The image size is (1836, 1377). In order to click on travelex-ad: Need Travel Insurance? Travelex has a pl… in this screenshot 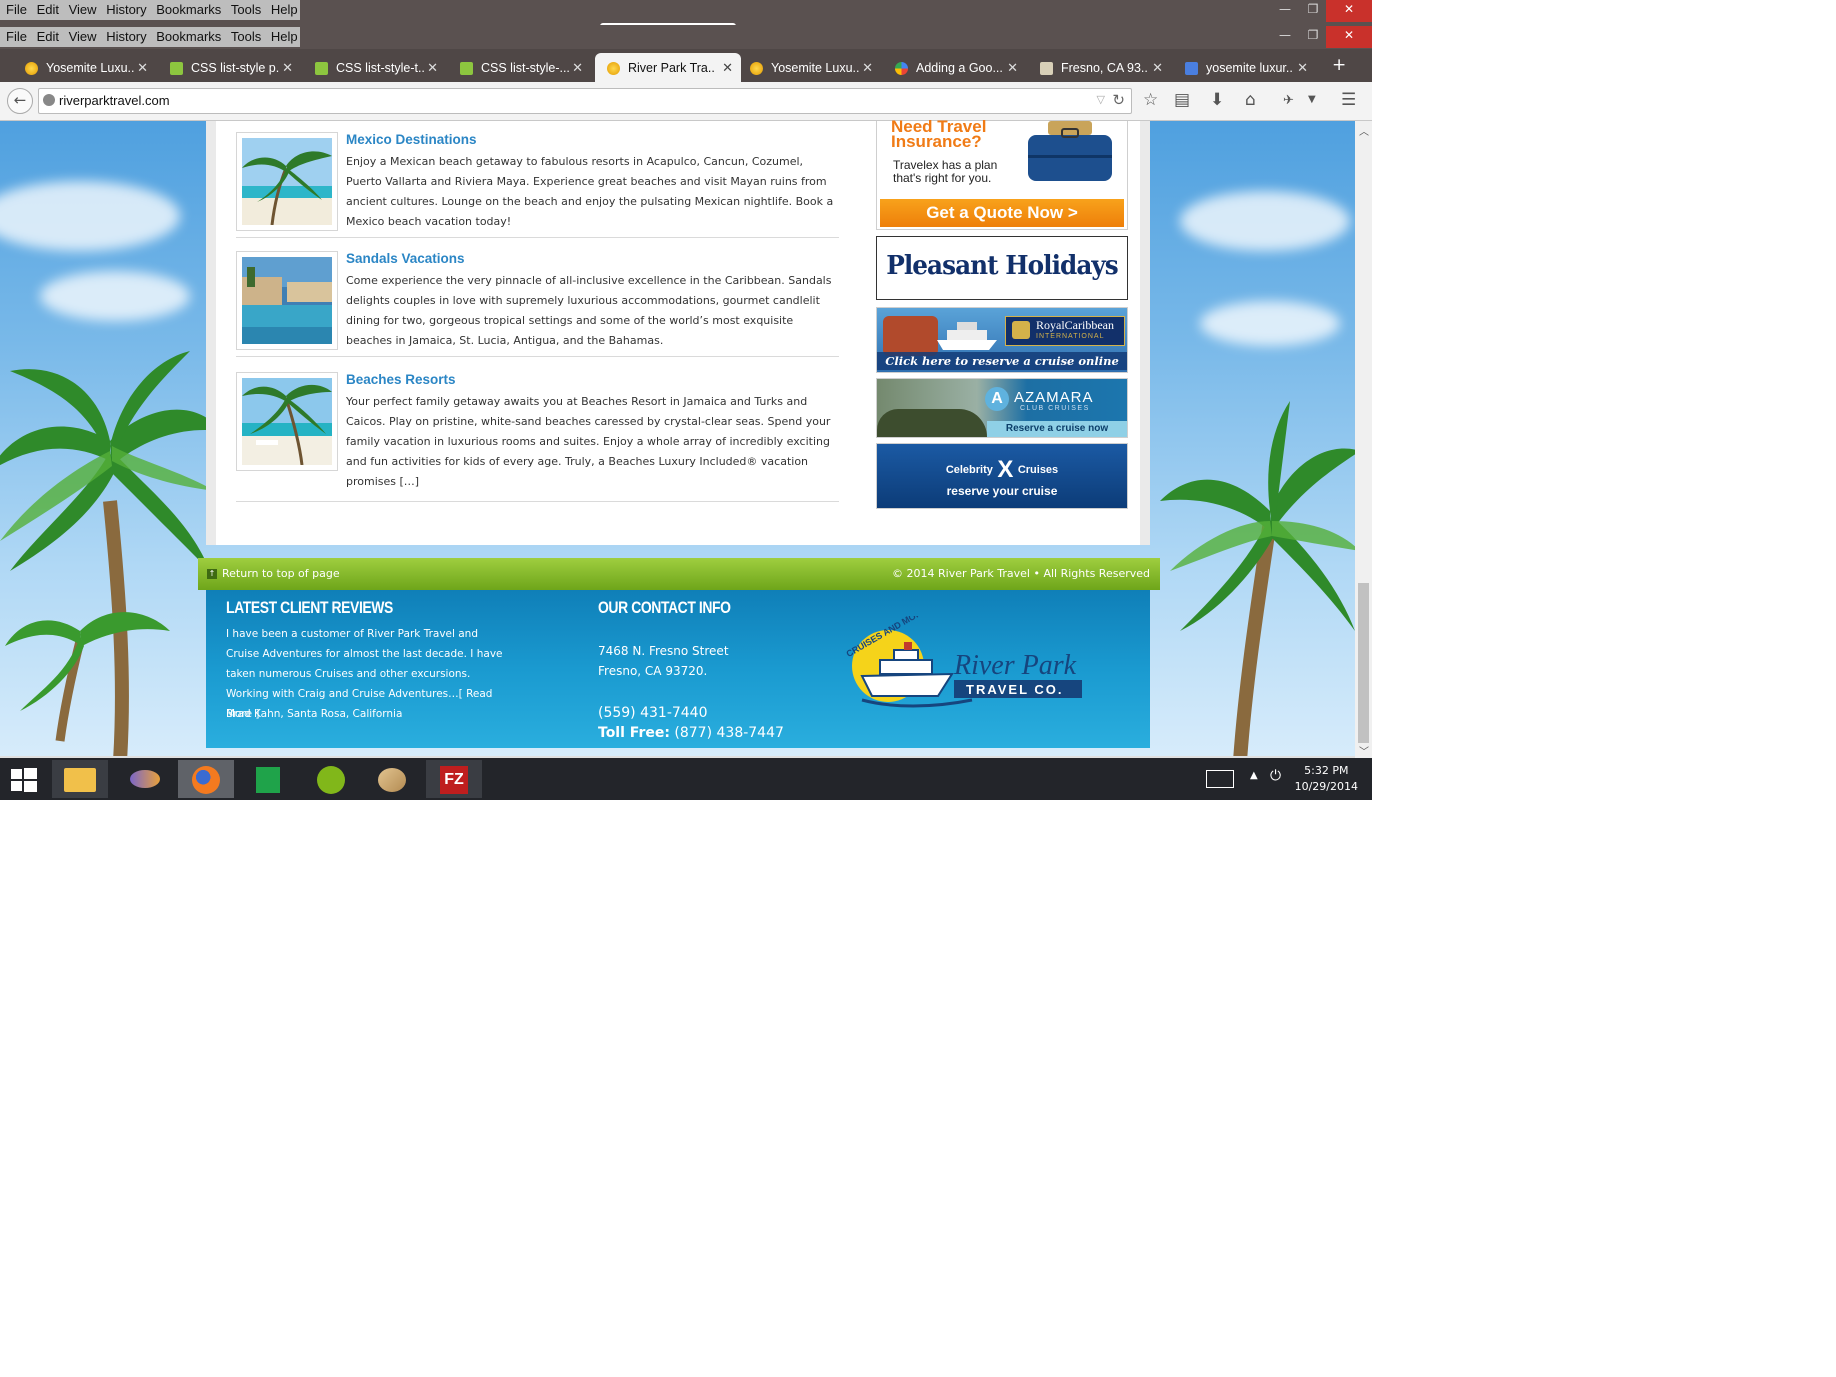, I will do `click(1002, 174)`.